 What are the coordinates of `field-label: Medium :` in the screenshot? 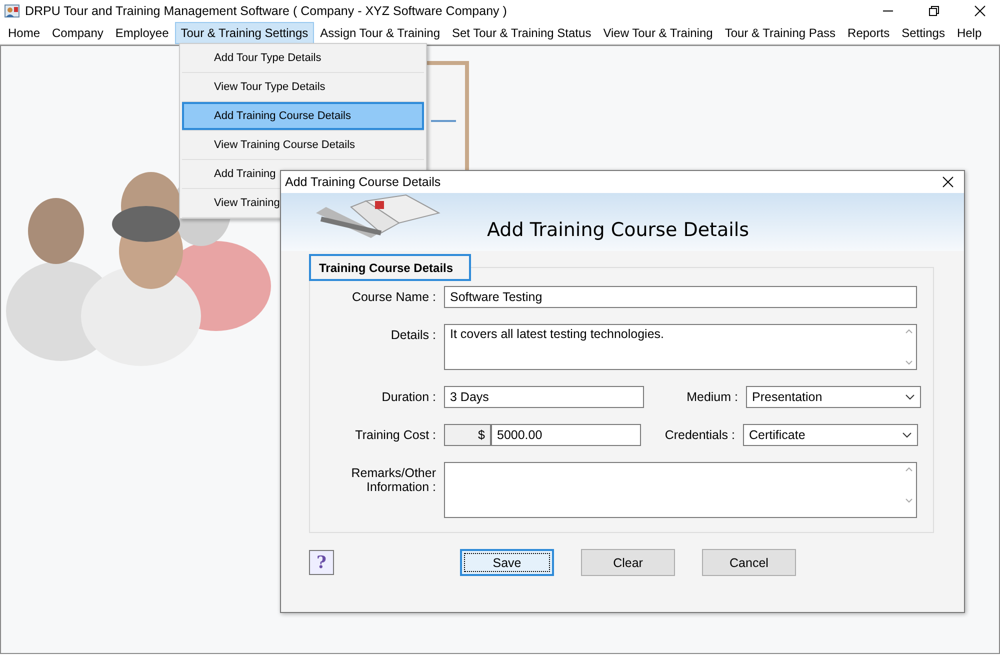 It's located at (712, 396).